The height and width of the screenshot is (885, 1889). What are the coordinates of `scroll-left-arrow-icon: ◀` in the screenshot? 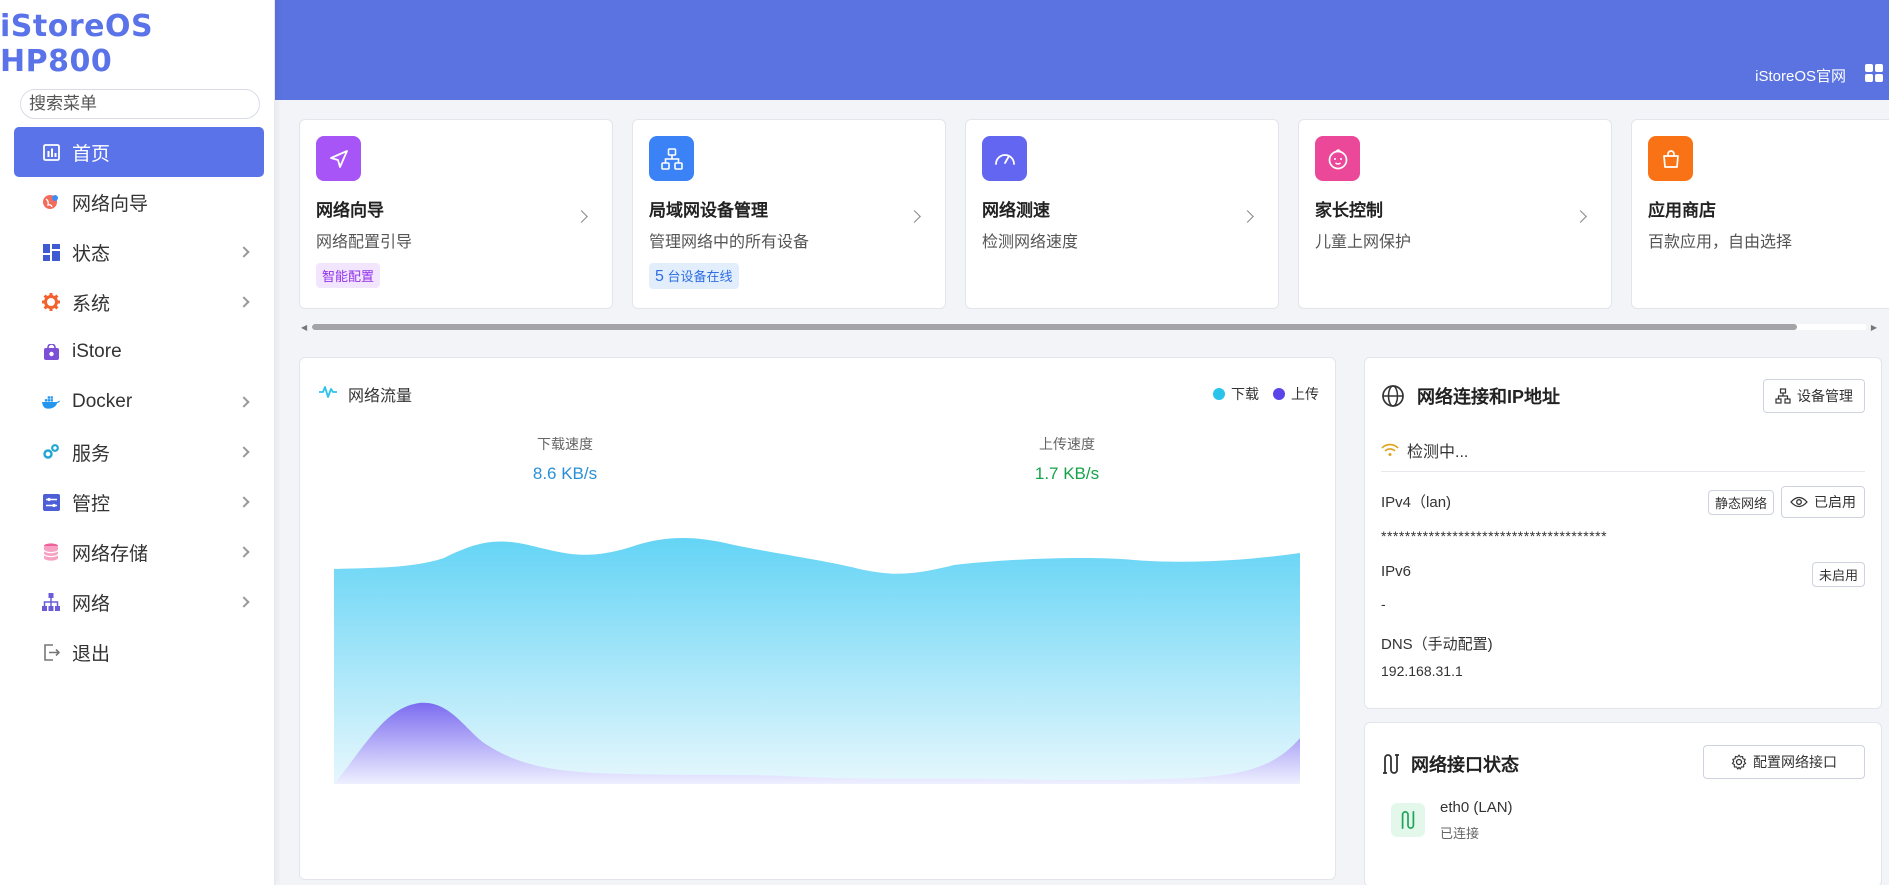 It's located at (304, 327).